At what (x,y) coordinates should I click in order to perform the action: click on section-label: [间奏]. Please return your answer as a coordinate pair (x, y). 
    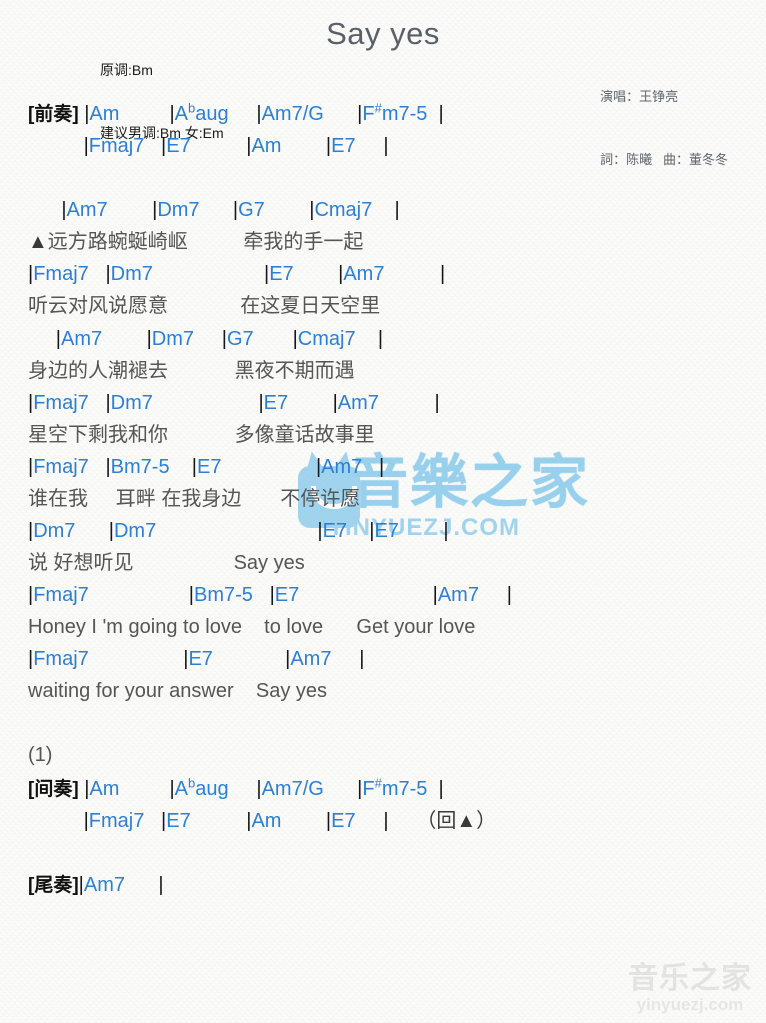
    Looking at the image, I should click on (53, 789).